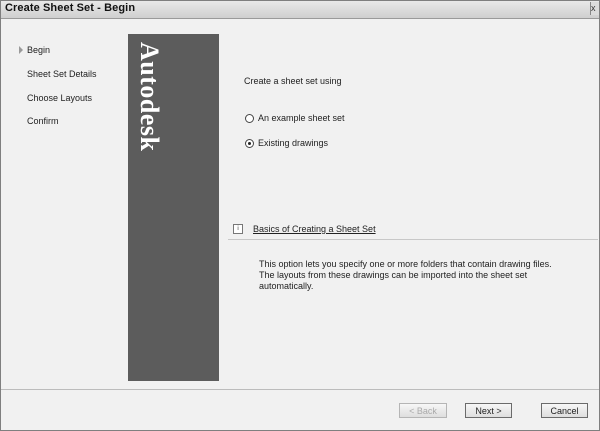 Image resolution: width=600 pixels, height=431 pixels. I want to click on help-link-row: i Basics of Creating a Sheet Set, so click(304, 229).